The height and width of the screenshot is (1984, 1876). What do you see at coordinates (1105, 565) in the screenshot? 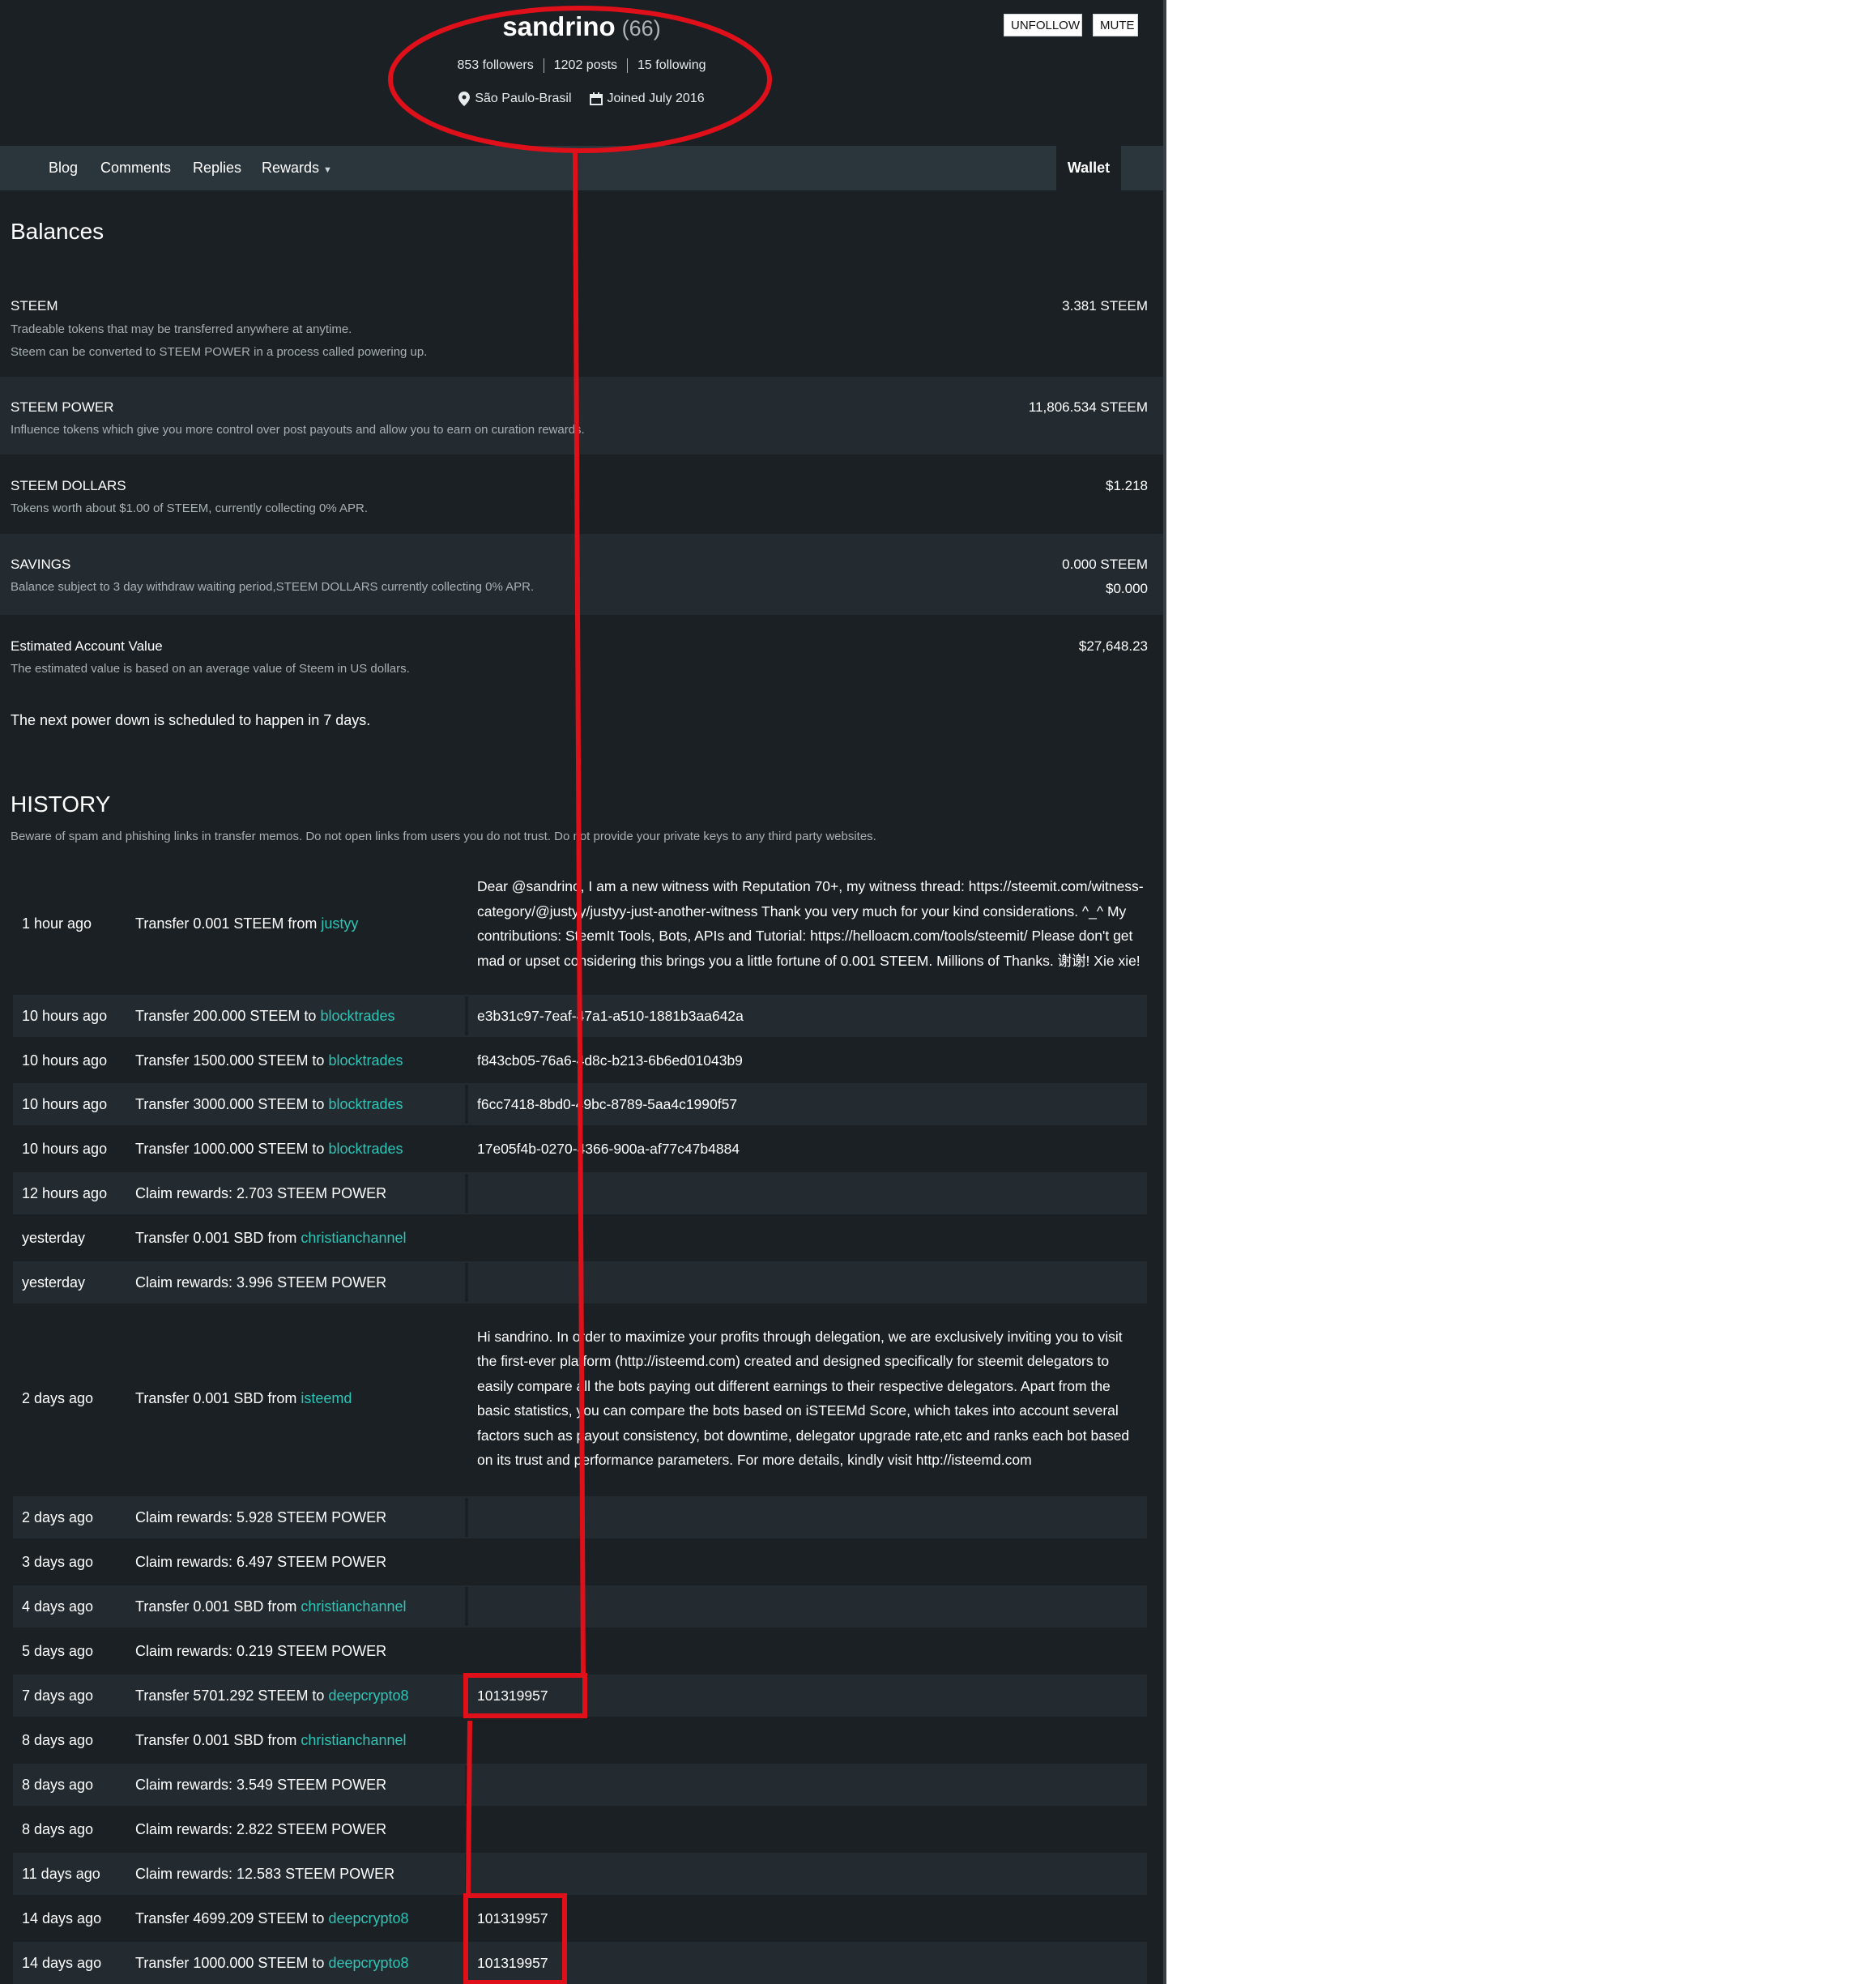
I see `savings-steem-value: 0.000 STEEM` at bounding box center [1105, 565].